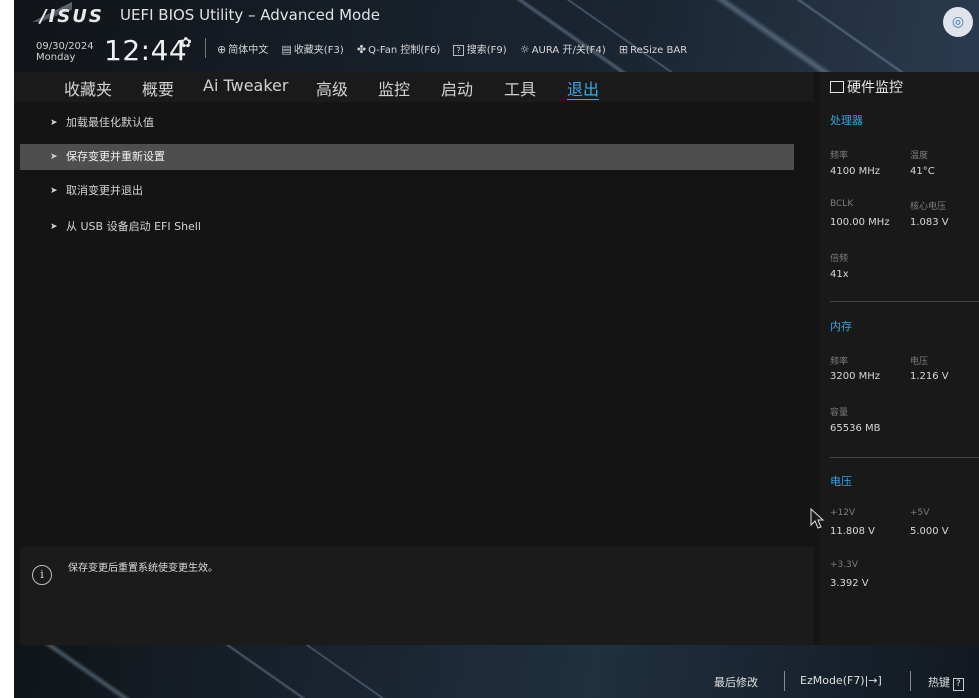 The image size is (979, 698). Describe the element at coordinates (922, 171) in the screenshot. I see `cpu-temp-value: 41°C` at that location.